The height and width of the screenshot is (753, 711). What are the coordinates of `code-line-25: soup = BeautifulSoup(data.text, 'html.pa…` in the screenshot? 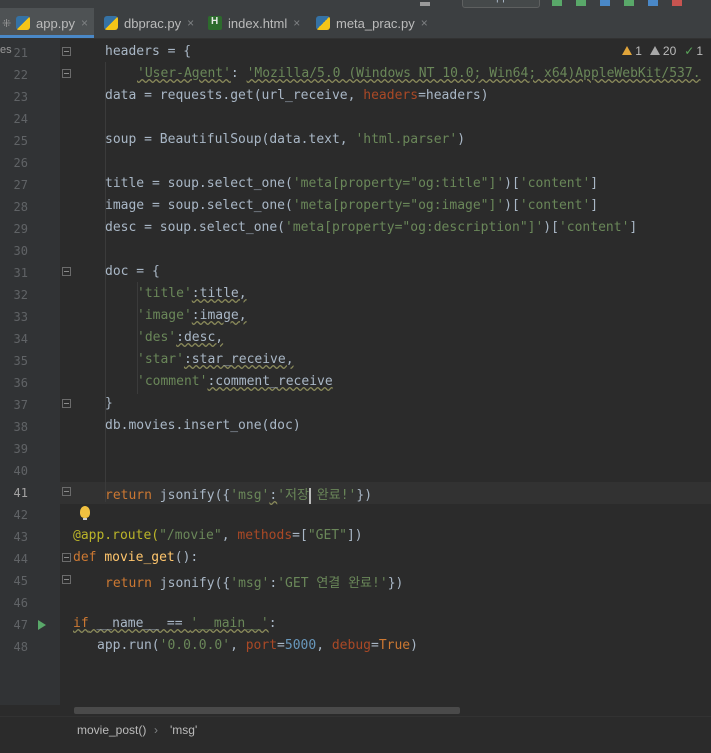 It's located at (285, 139).